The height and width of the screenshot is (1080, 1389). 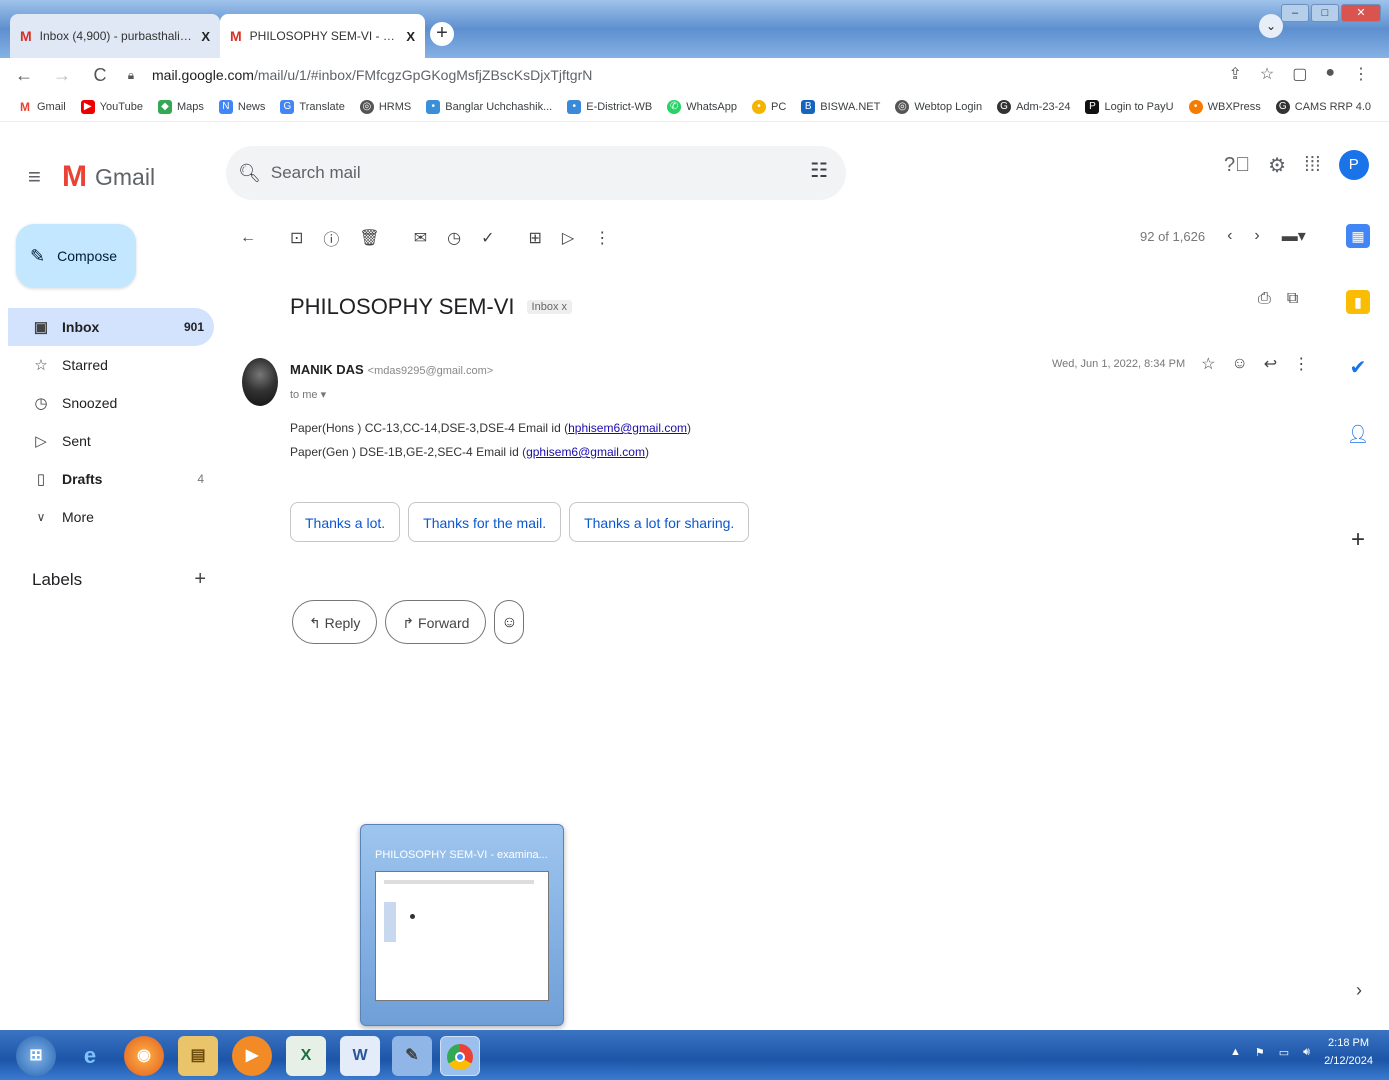 I want to click on bookmark-item: ✆ WhatsApp, so click(x=702, y=106).